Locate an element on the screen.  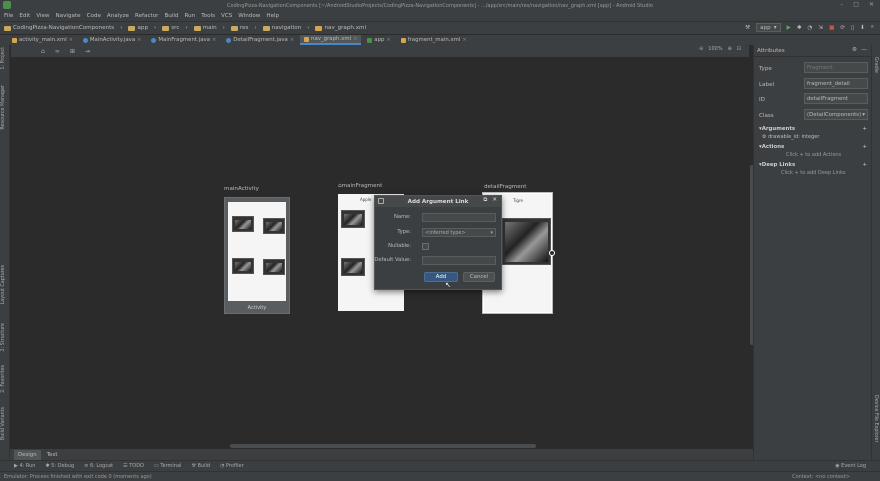
tool-tab-resource-manager: Resource Manager is located at coordinates (3, 107).